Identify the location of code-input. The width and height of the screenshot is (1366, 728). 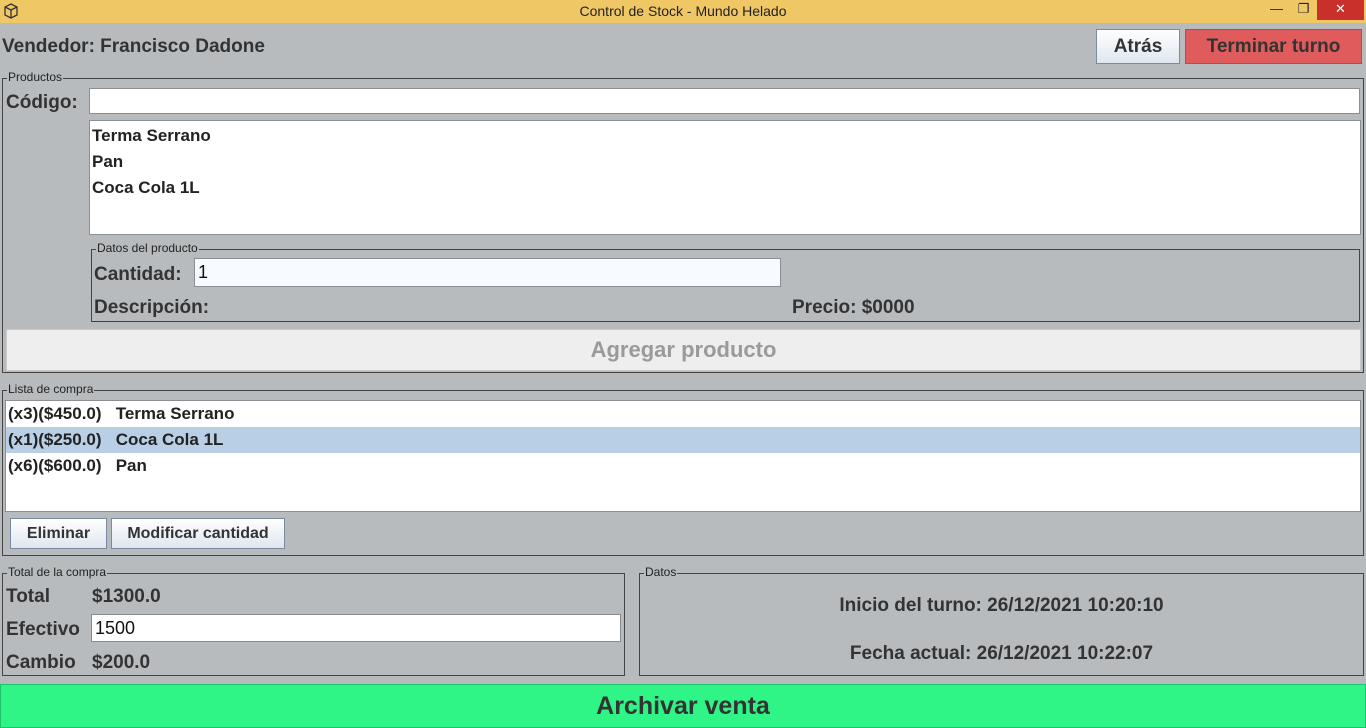
(724, 101).